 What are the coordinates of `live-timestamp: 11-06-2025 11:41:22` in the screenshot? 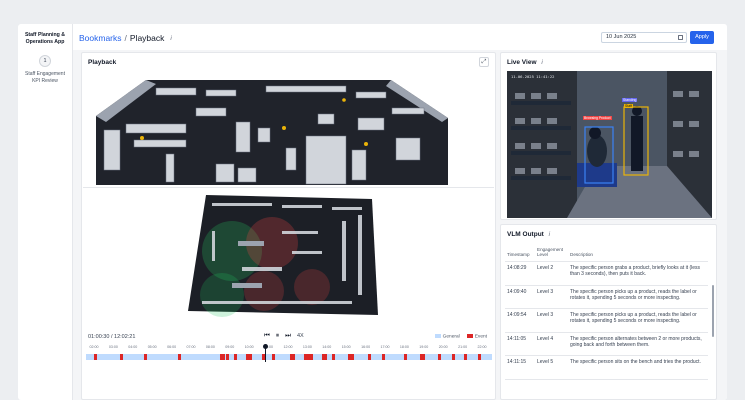 It's located at (533, 76).